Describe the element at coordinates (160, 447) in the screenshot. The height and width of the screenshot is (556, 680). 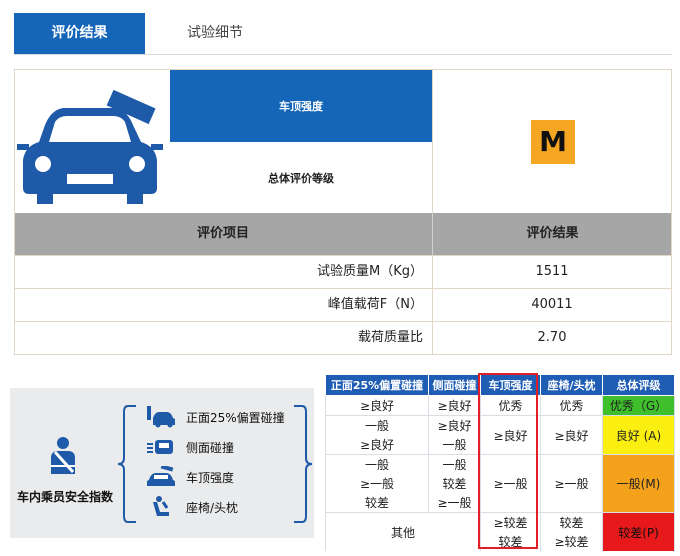
I see `side-crash-icon` at that location.